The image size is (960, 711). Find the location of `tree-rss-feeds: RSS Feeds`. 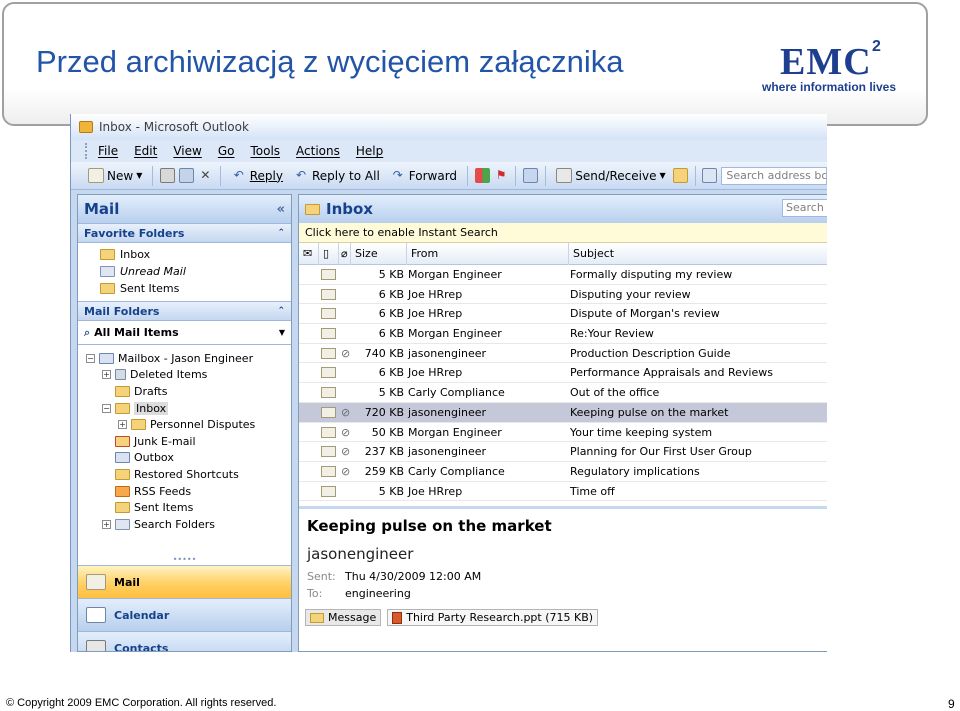

tree-rss-feeds: RSS Feeds is located at coordinates (184, 491).